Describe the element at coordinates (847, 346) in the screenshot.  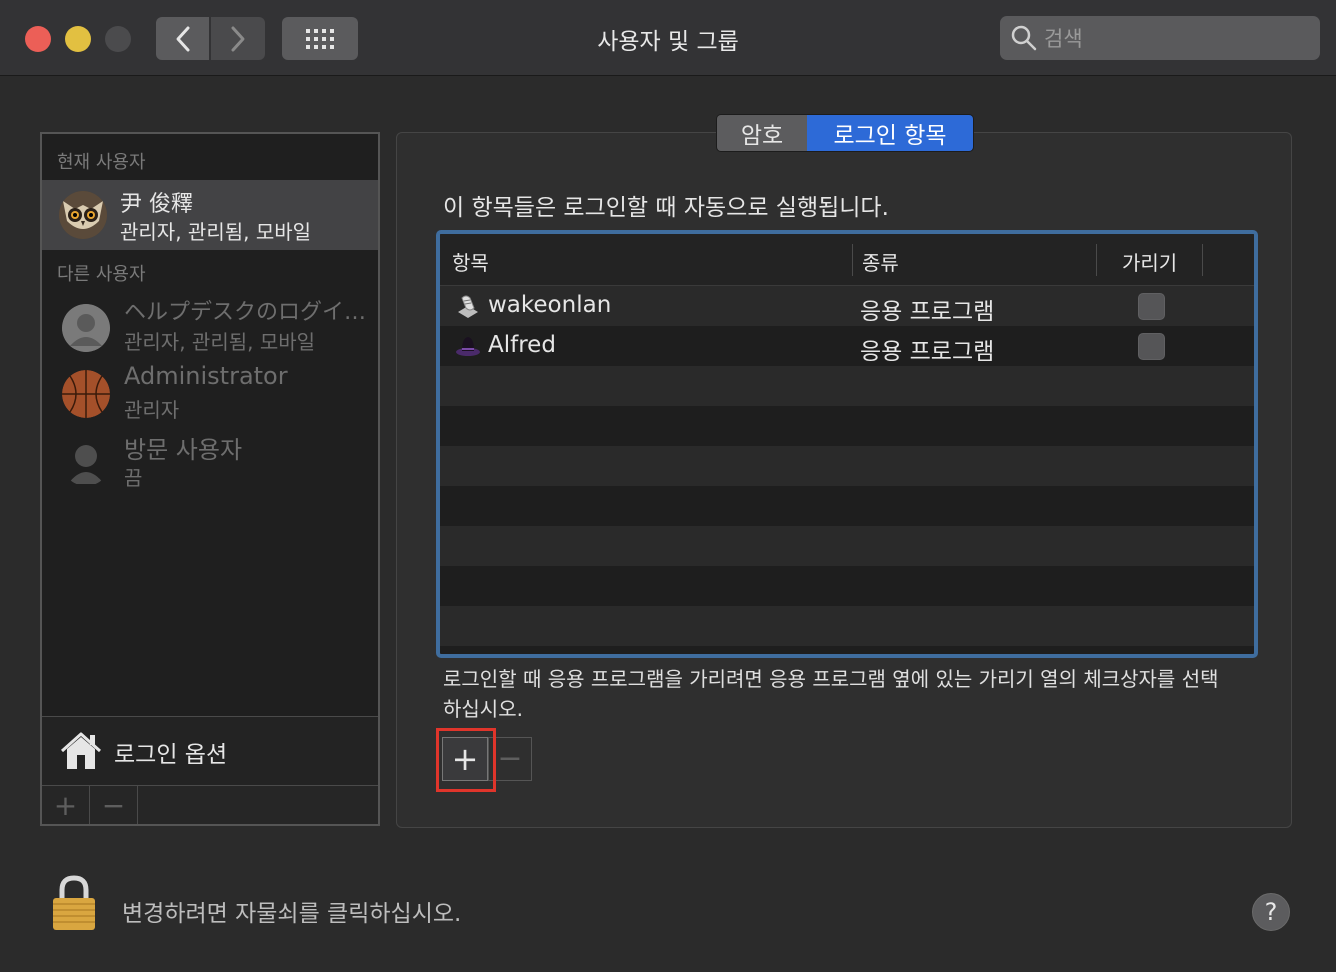
I see `table-row: Alfred 응용 프로그램` at that location.